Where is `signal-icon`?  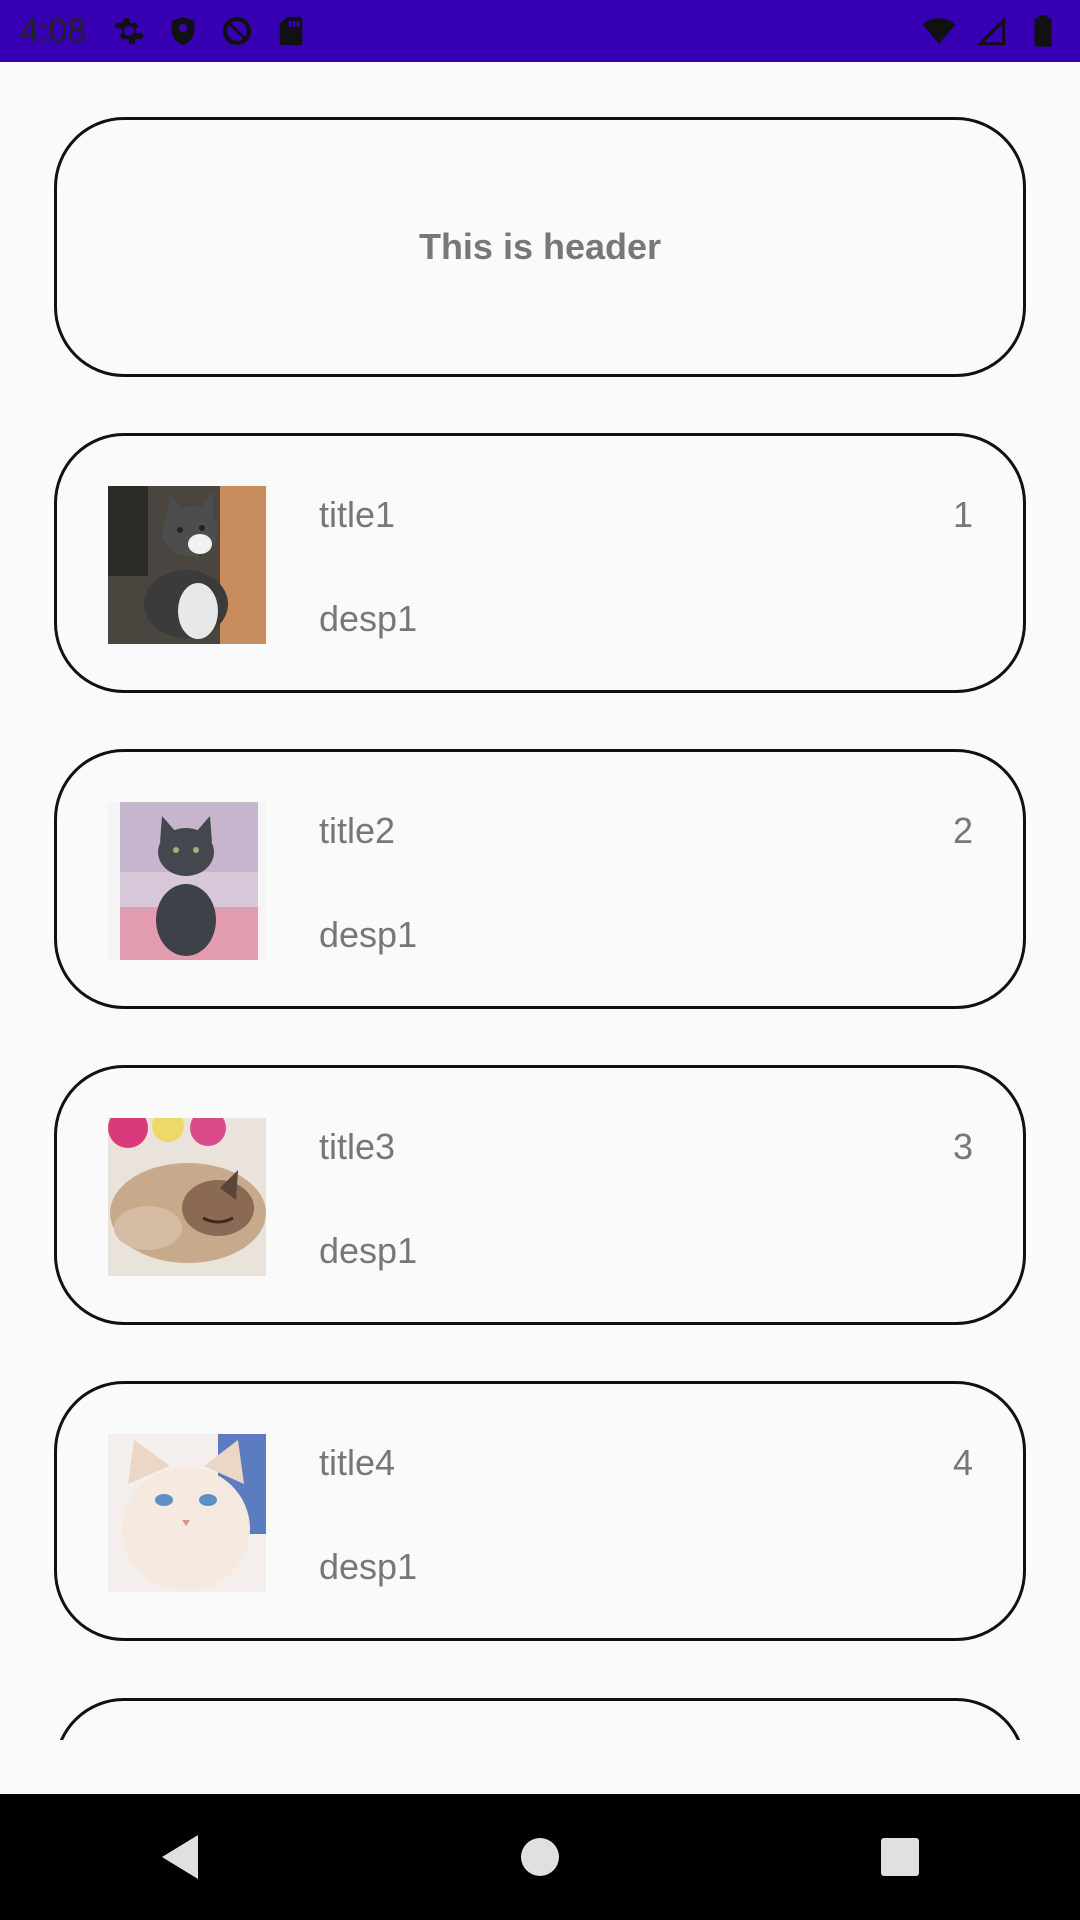
signal-icon is located at coordinates (991, 31).